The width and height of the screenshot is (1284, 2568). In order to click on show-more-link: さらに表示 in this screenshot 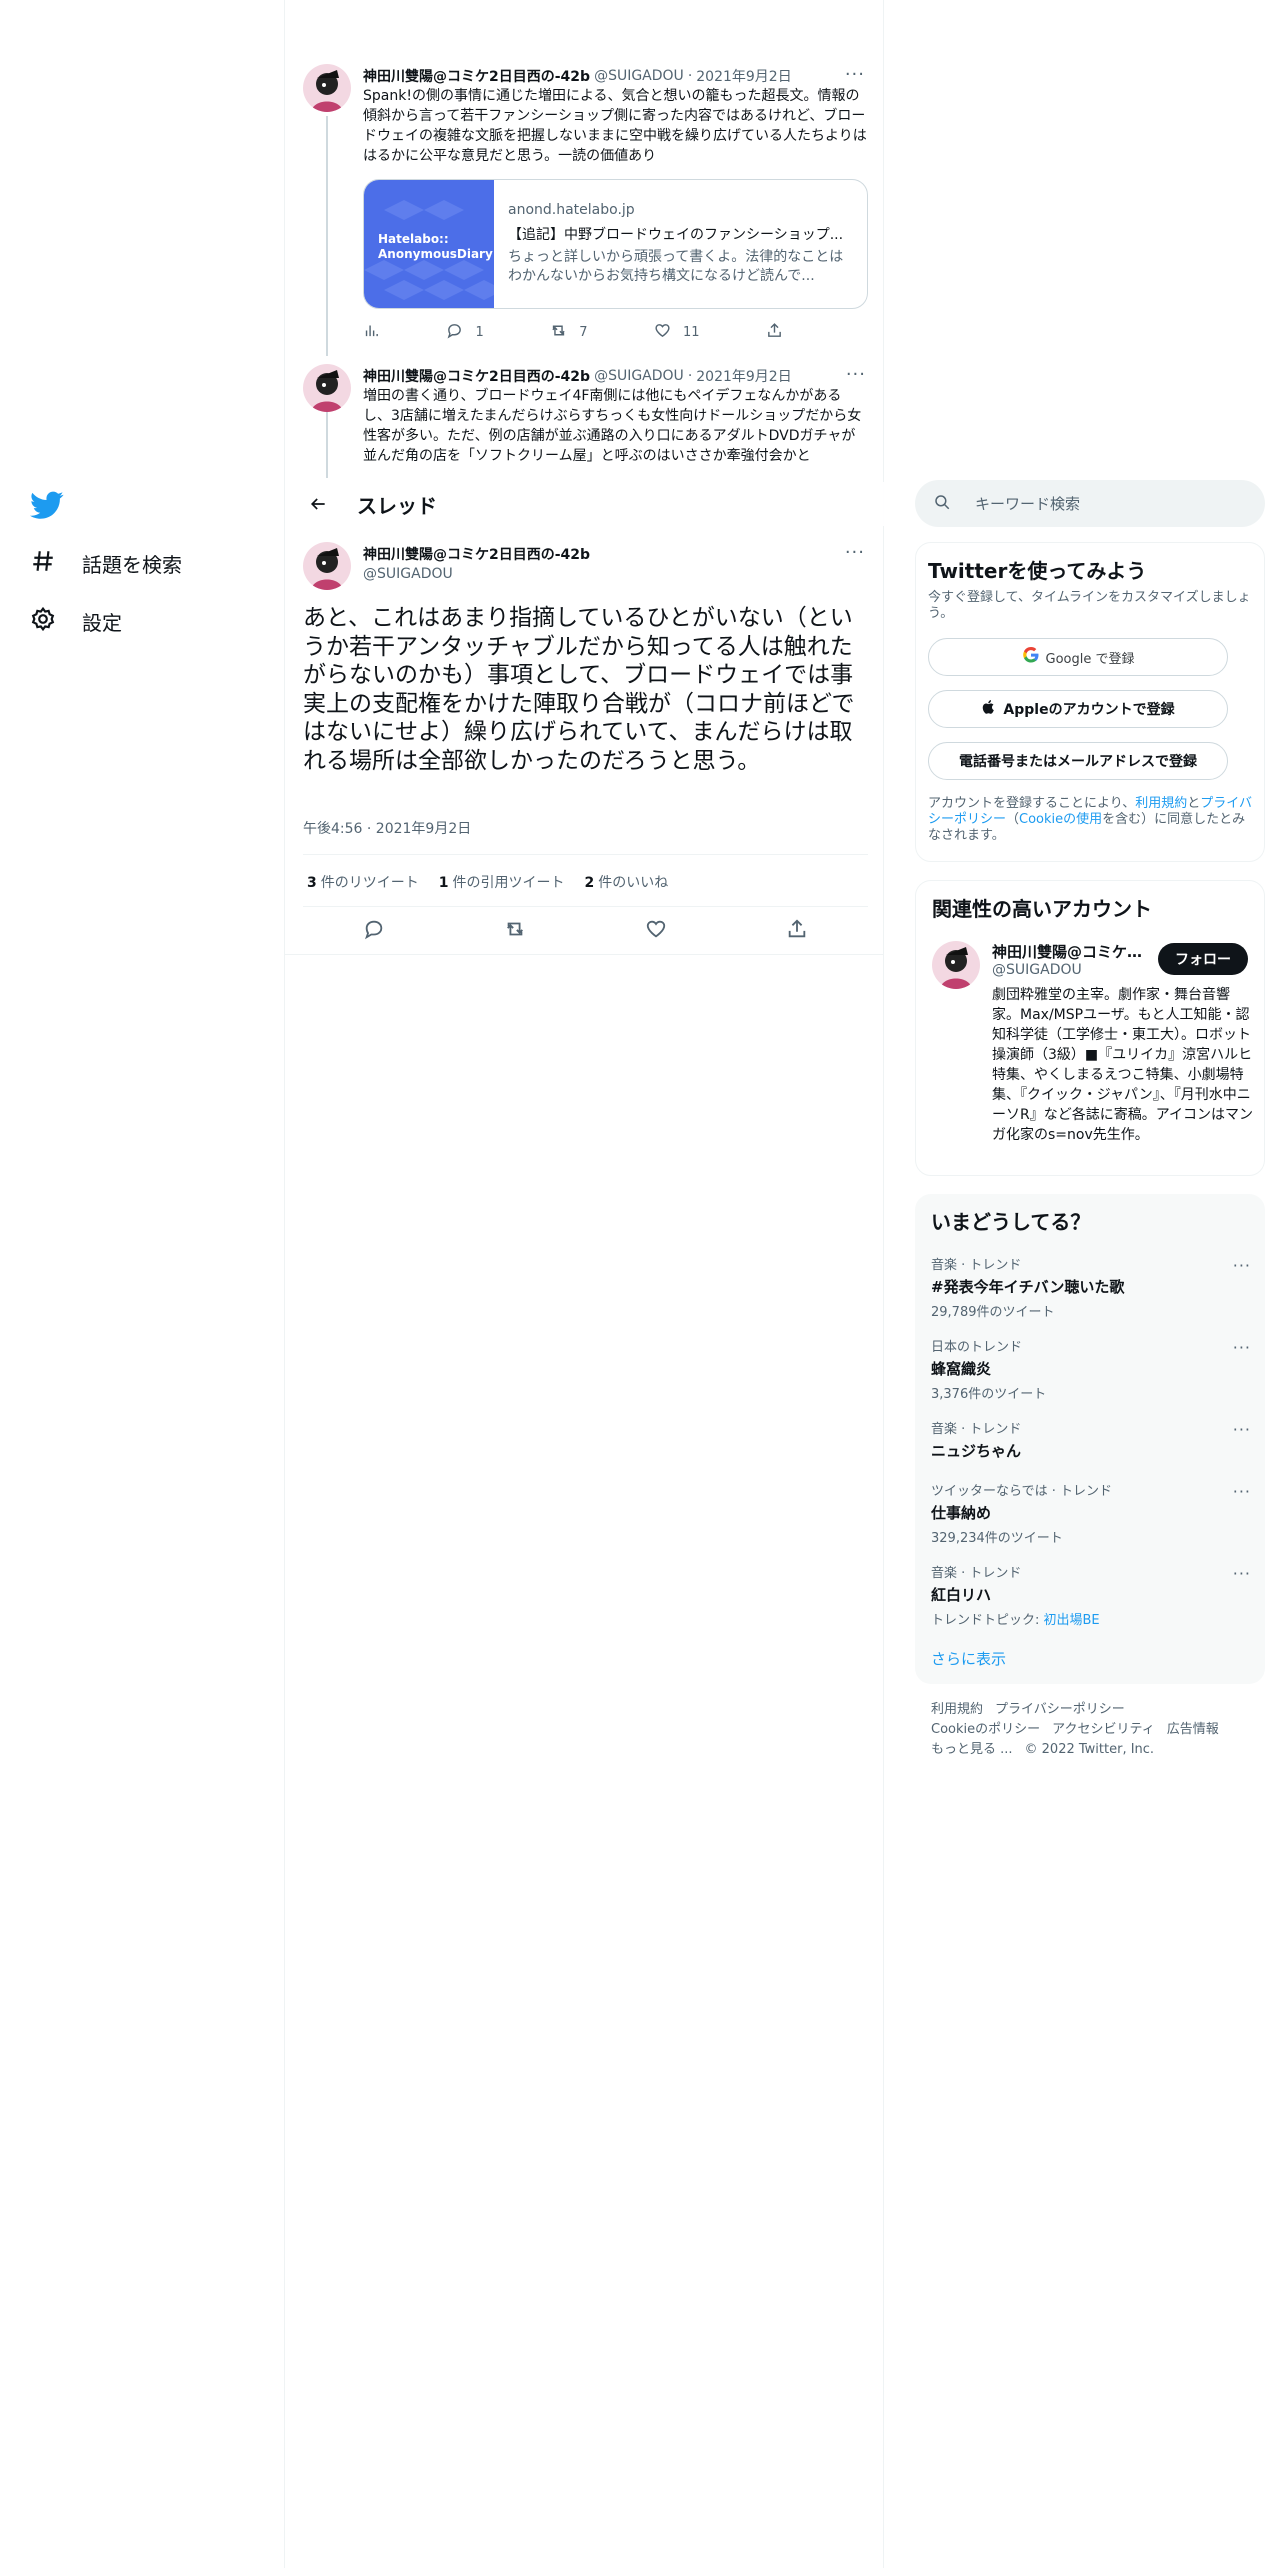, I will do `click(968, 1658)`.